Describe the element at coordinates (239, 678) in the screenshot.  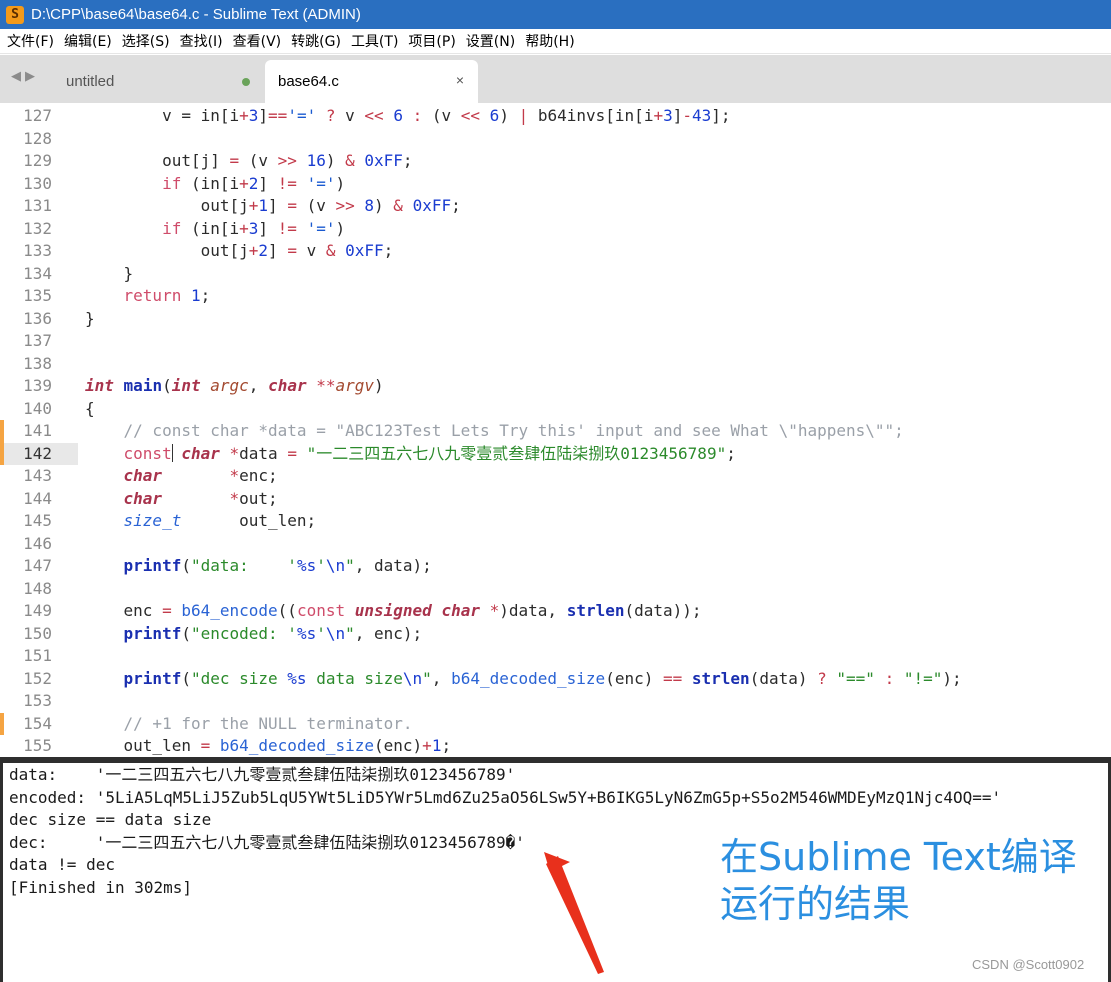
I see `code-token: "dec size` at that location.